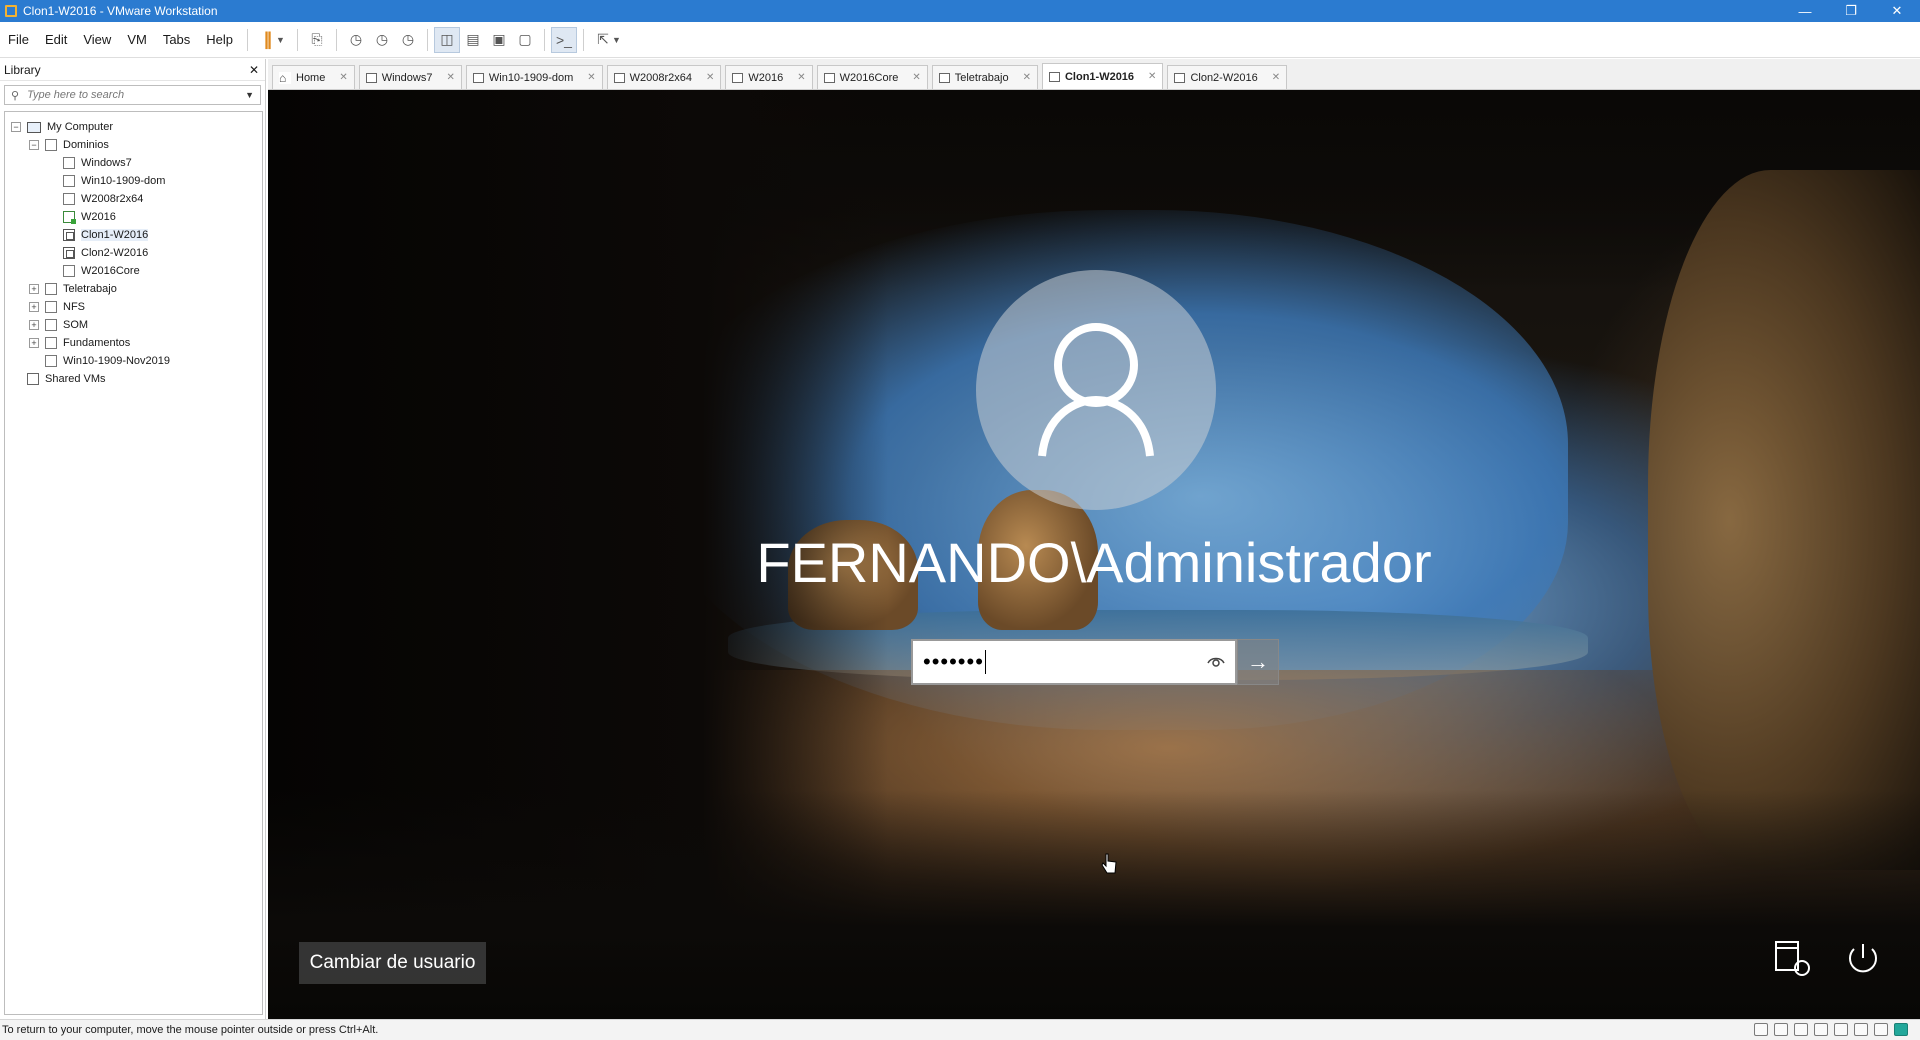  What do you see at coordinates (69, 217) in the screenshot?
I see `running-icon` at bounding box center [69, 217].